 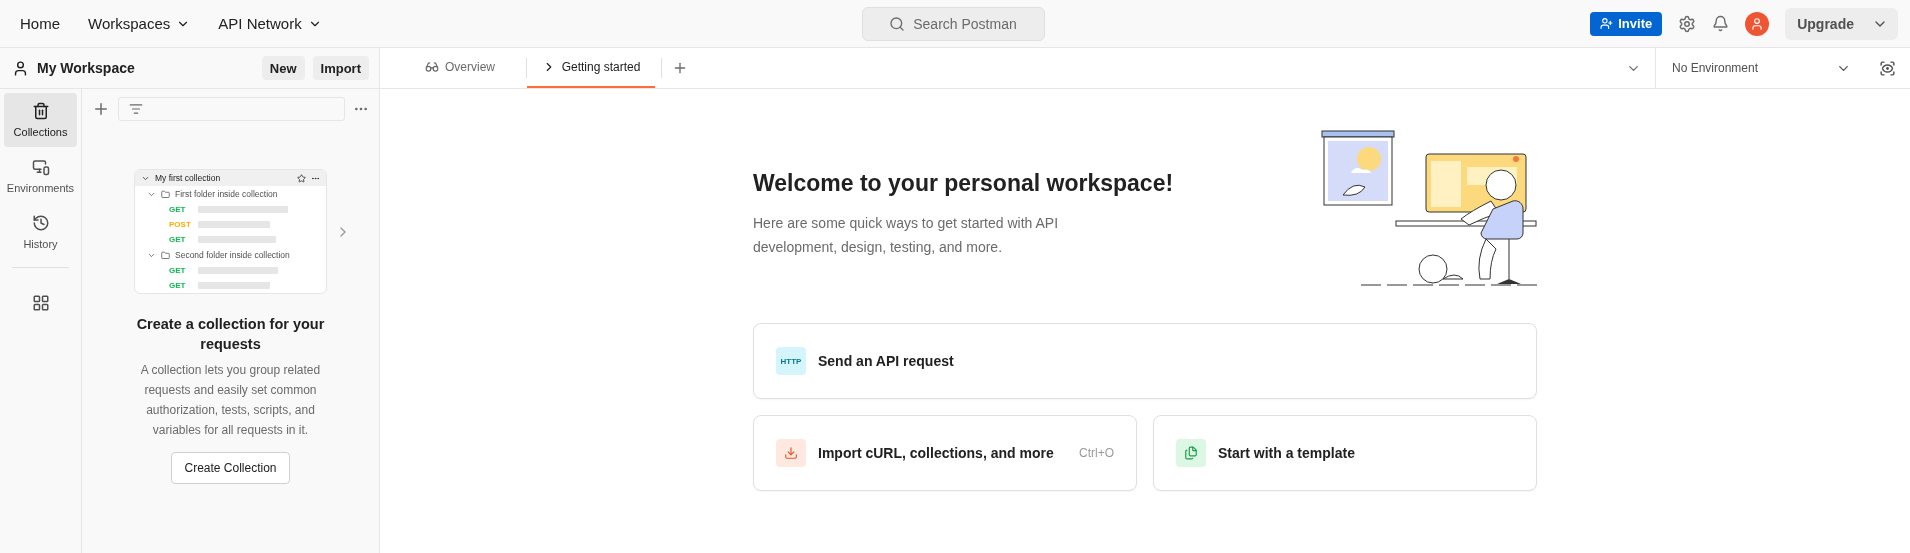 What do you see at coordinates (232, 255) in the screenshot?
I see `folder-name: Second folder inside collection` at bounding box center [232, 255].